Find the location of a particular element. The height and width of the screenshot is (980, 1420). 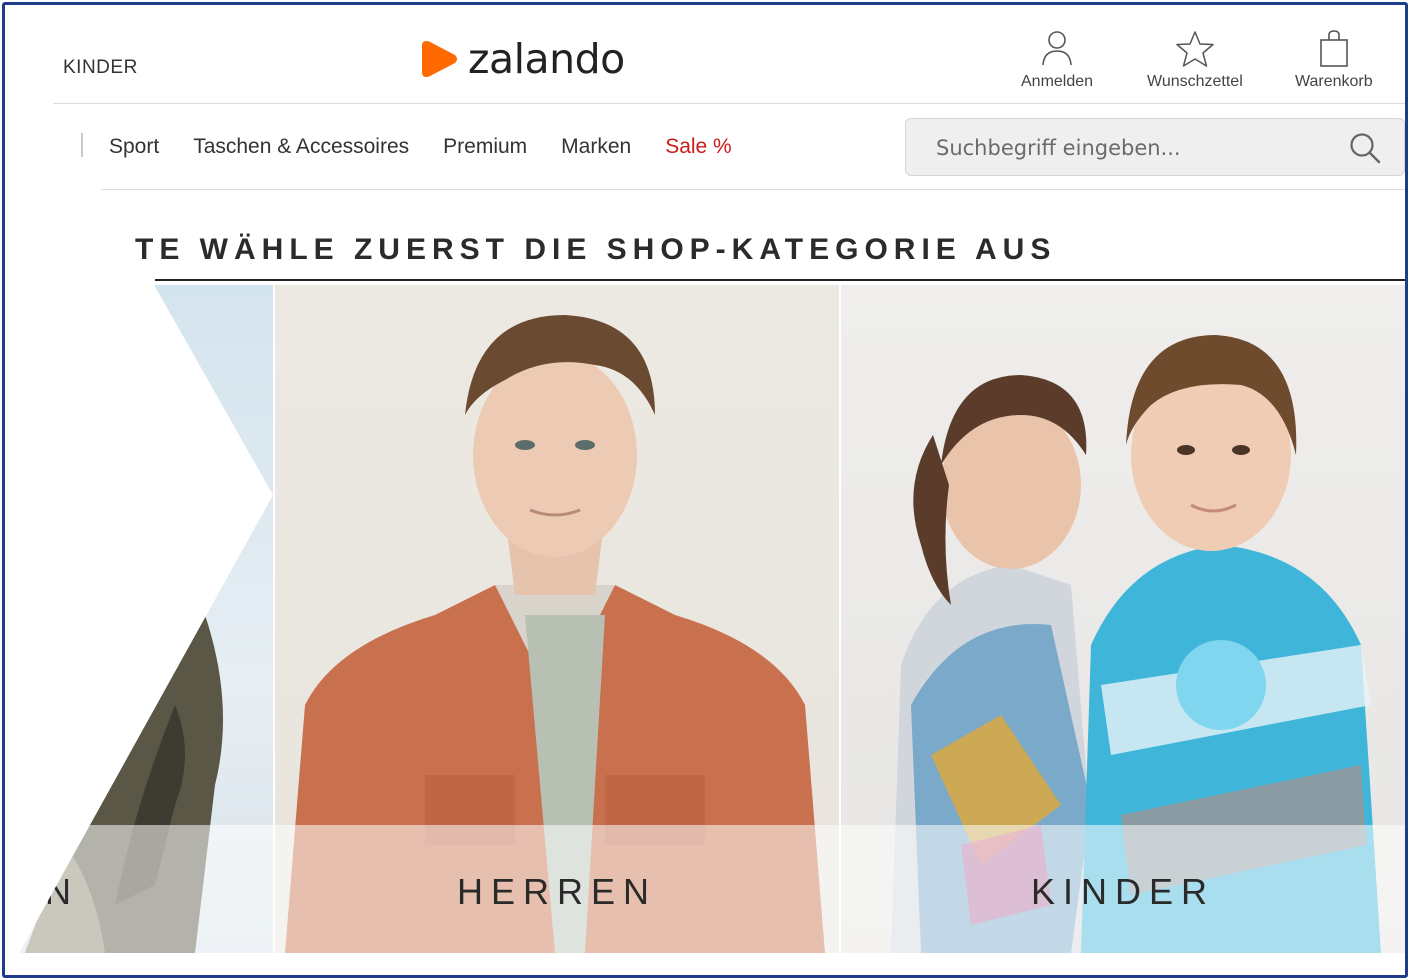

chevron-right-overlay is located at coordinates (139, 618).